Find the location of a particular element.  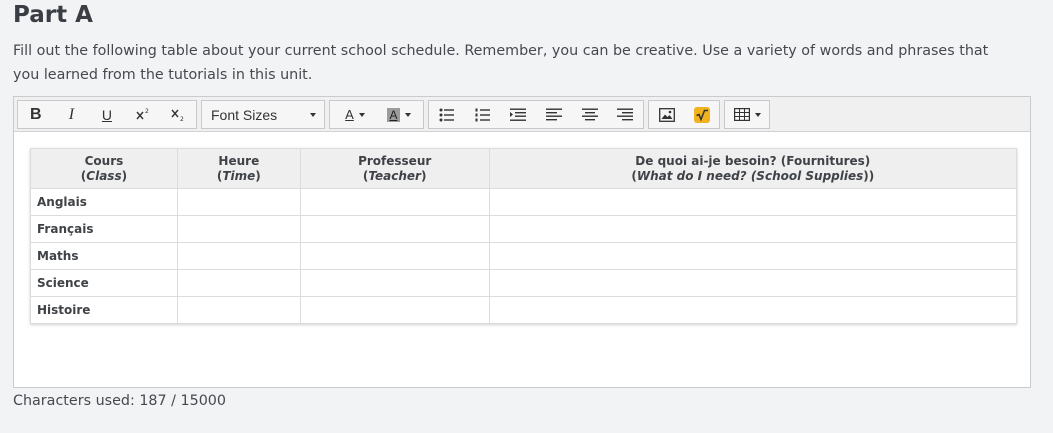

color-group: A A is located at coordinates (376, 114).